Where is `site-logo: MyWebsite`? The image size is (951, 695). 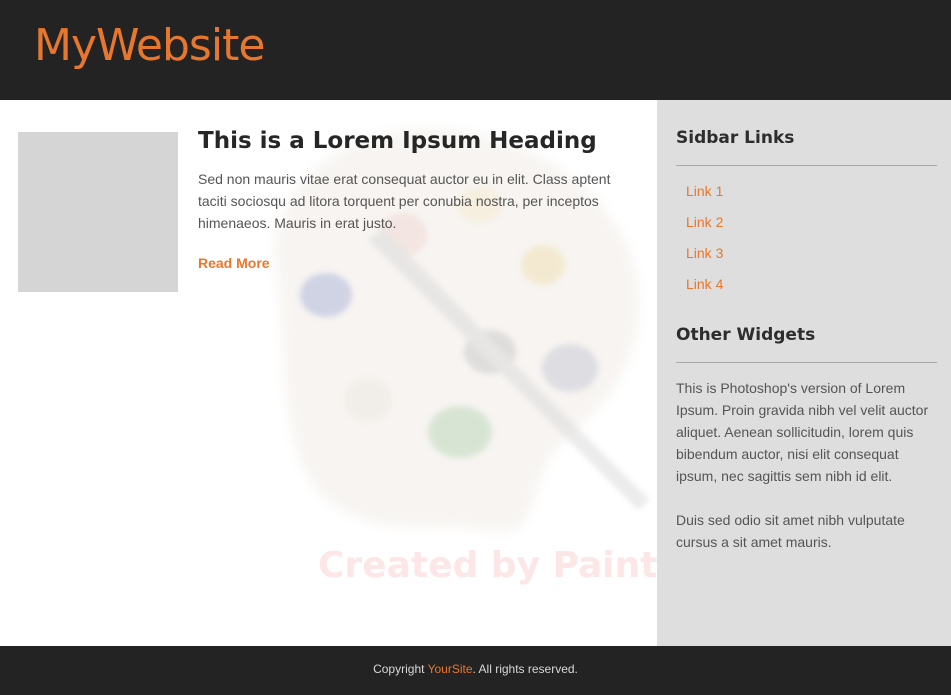 site-logo: MyWebsite is located at coordinates (149, 46).